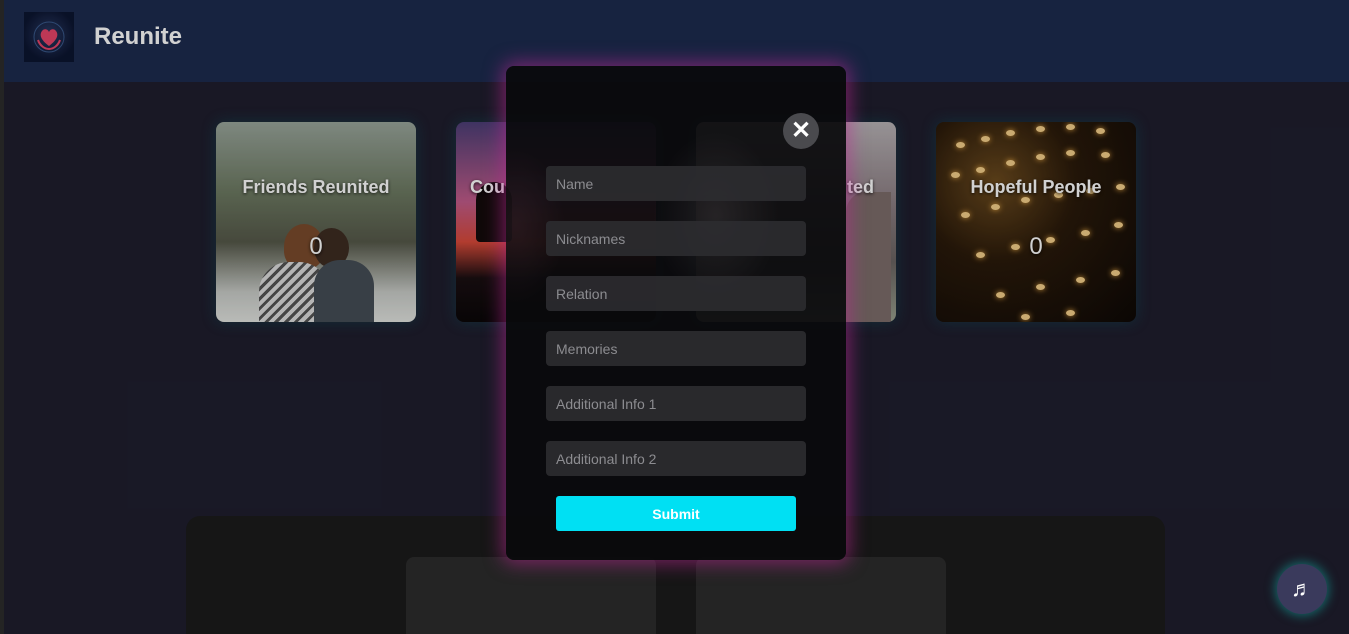  Describe the element at coordinates (676, 348) in the screenshot. I see `memories-input` at that location.